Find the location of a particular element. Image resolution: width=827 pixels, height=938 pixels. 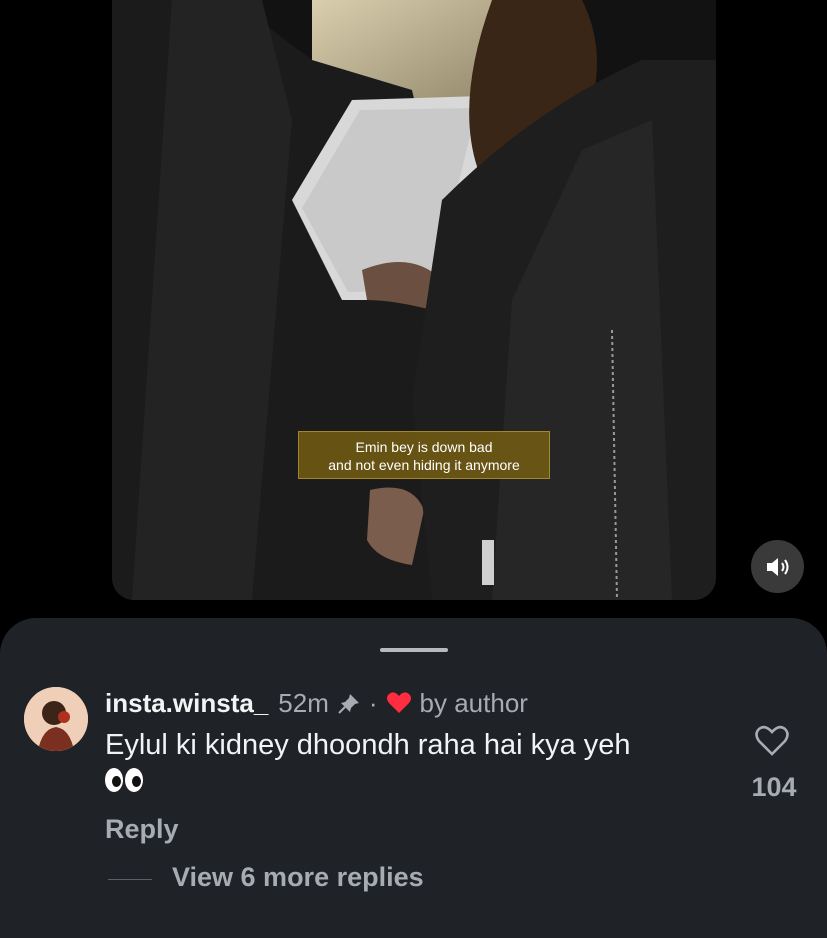

view-more-replies-button: View 6 more replies is located at coordinates (298, 877).